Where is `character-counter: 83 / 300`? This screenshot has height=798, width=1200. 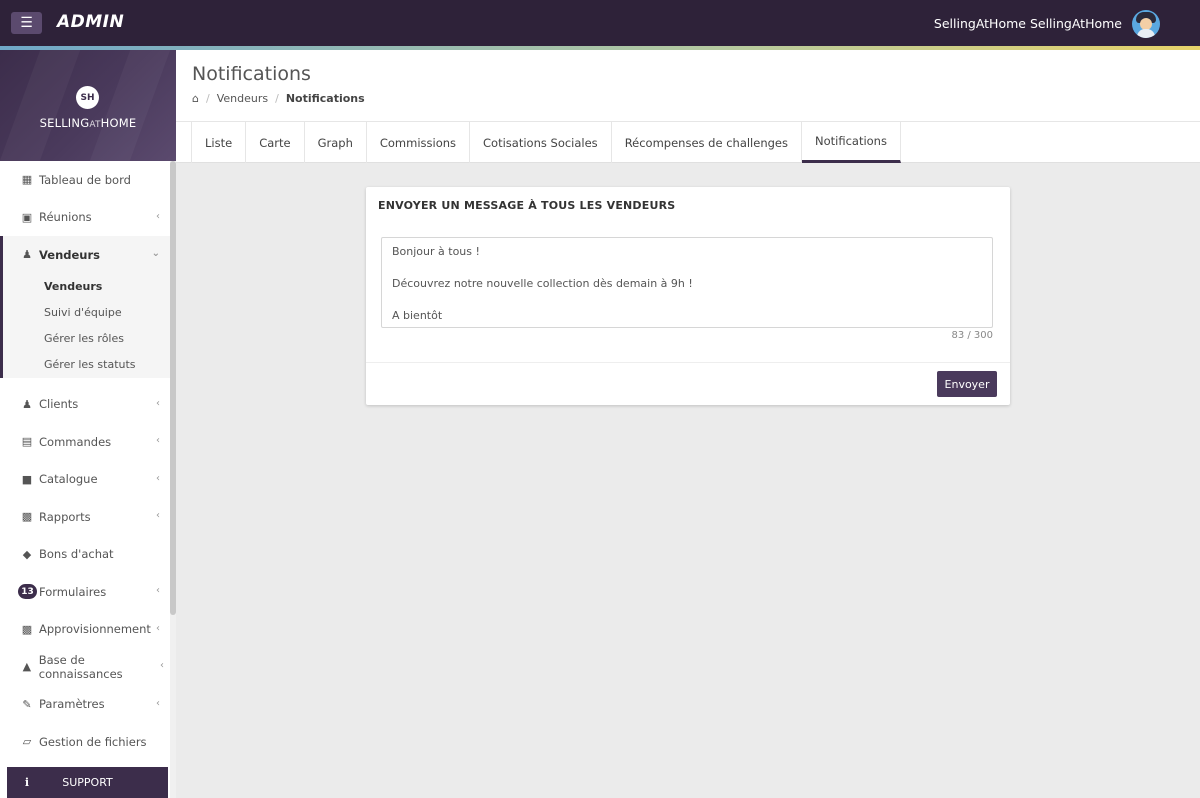 character-counter: 83 / 300 is located at coordinates (972, 335).